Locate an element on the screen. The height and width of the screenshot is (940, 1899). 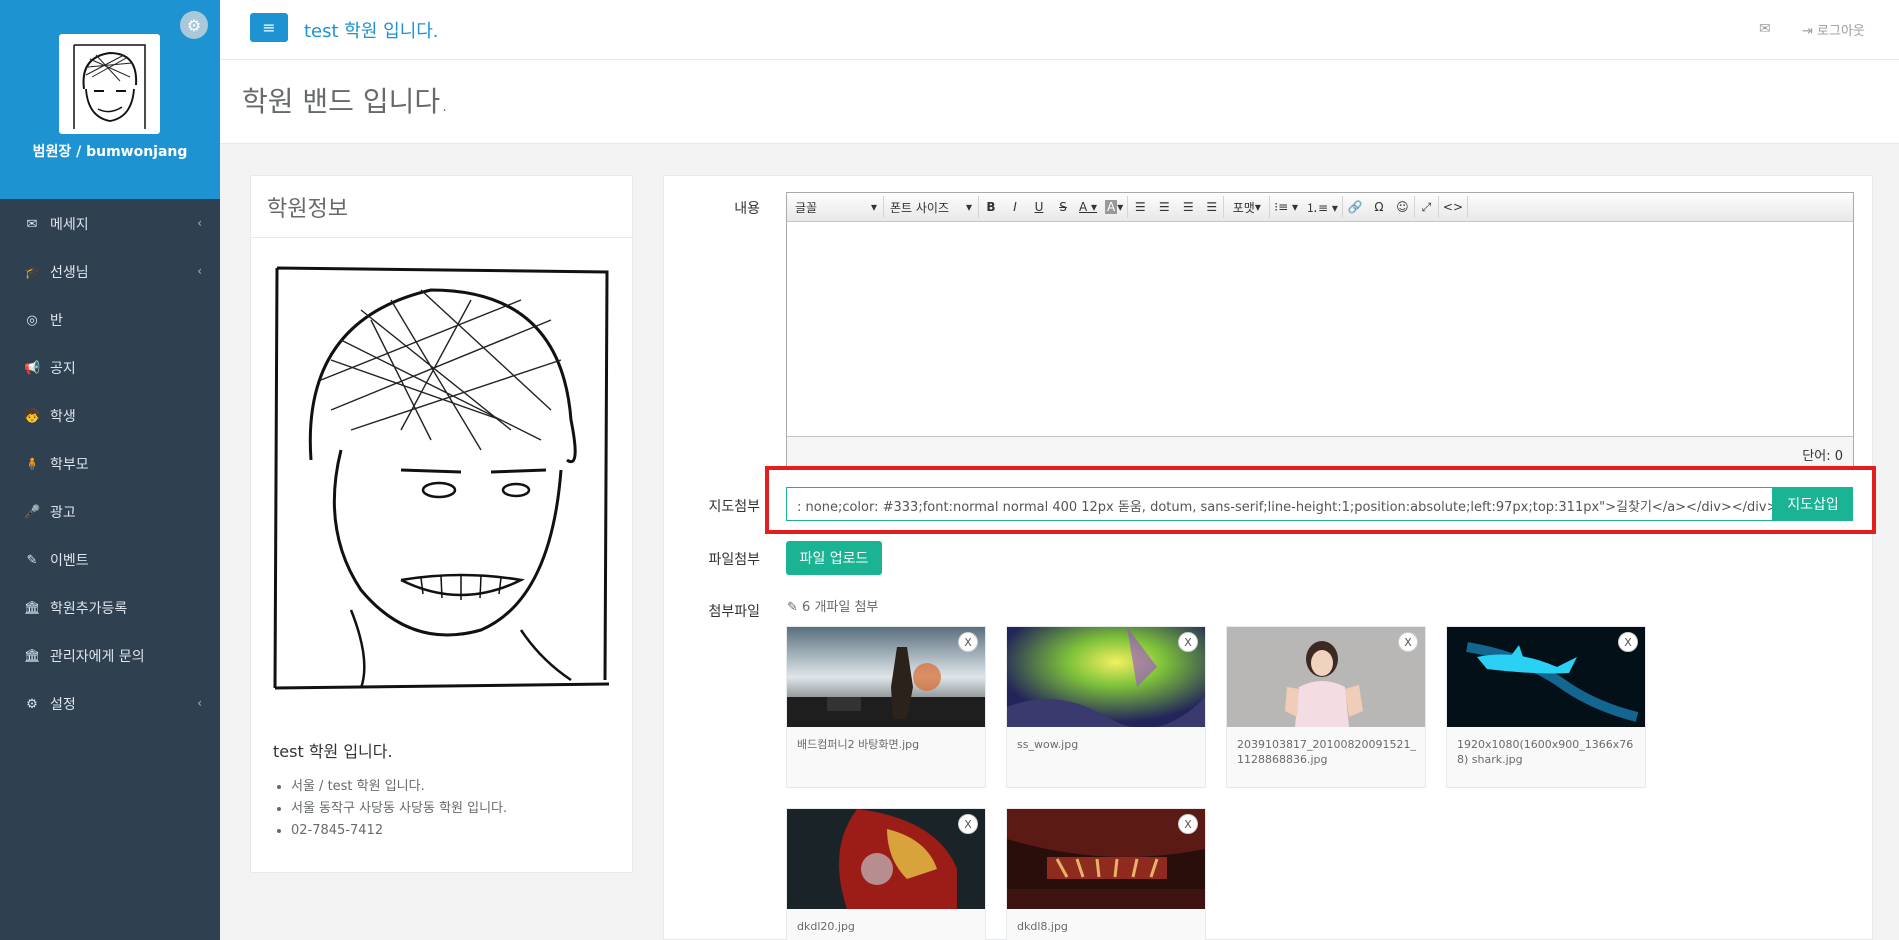
profile-name: 범원장 / bumwonjang is located at coordinates (110, 151).